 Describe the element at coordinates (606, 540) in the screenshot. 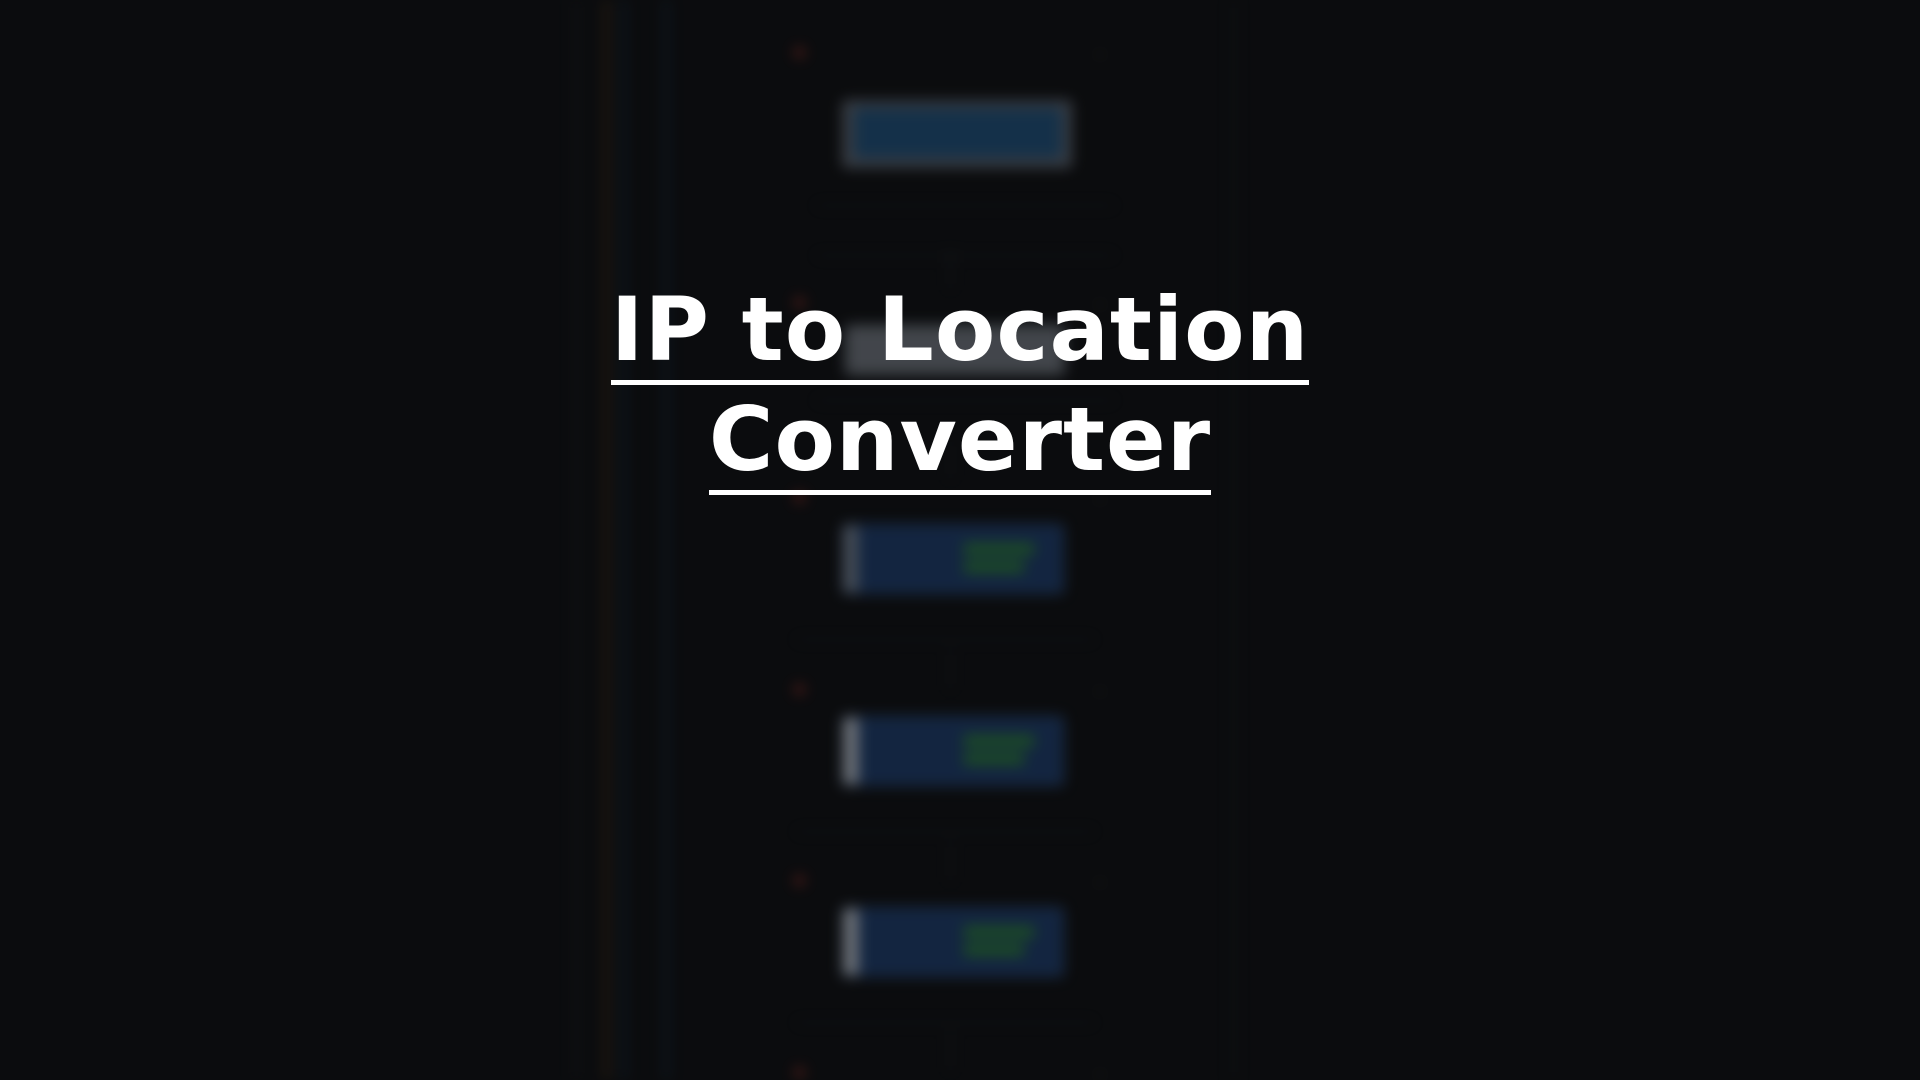

I see `sidebar-divider-orange` at that location.